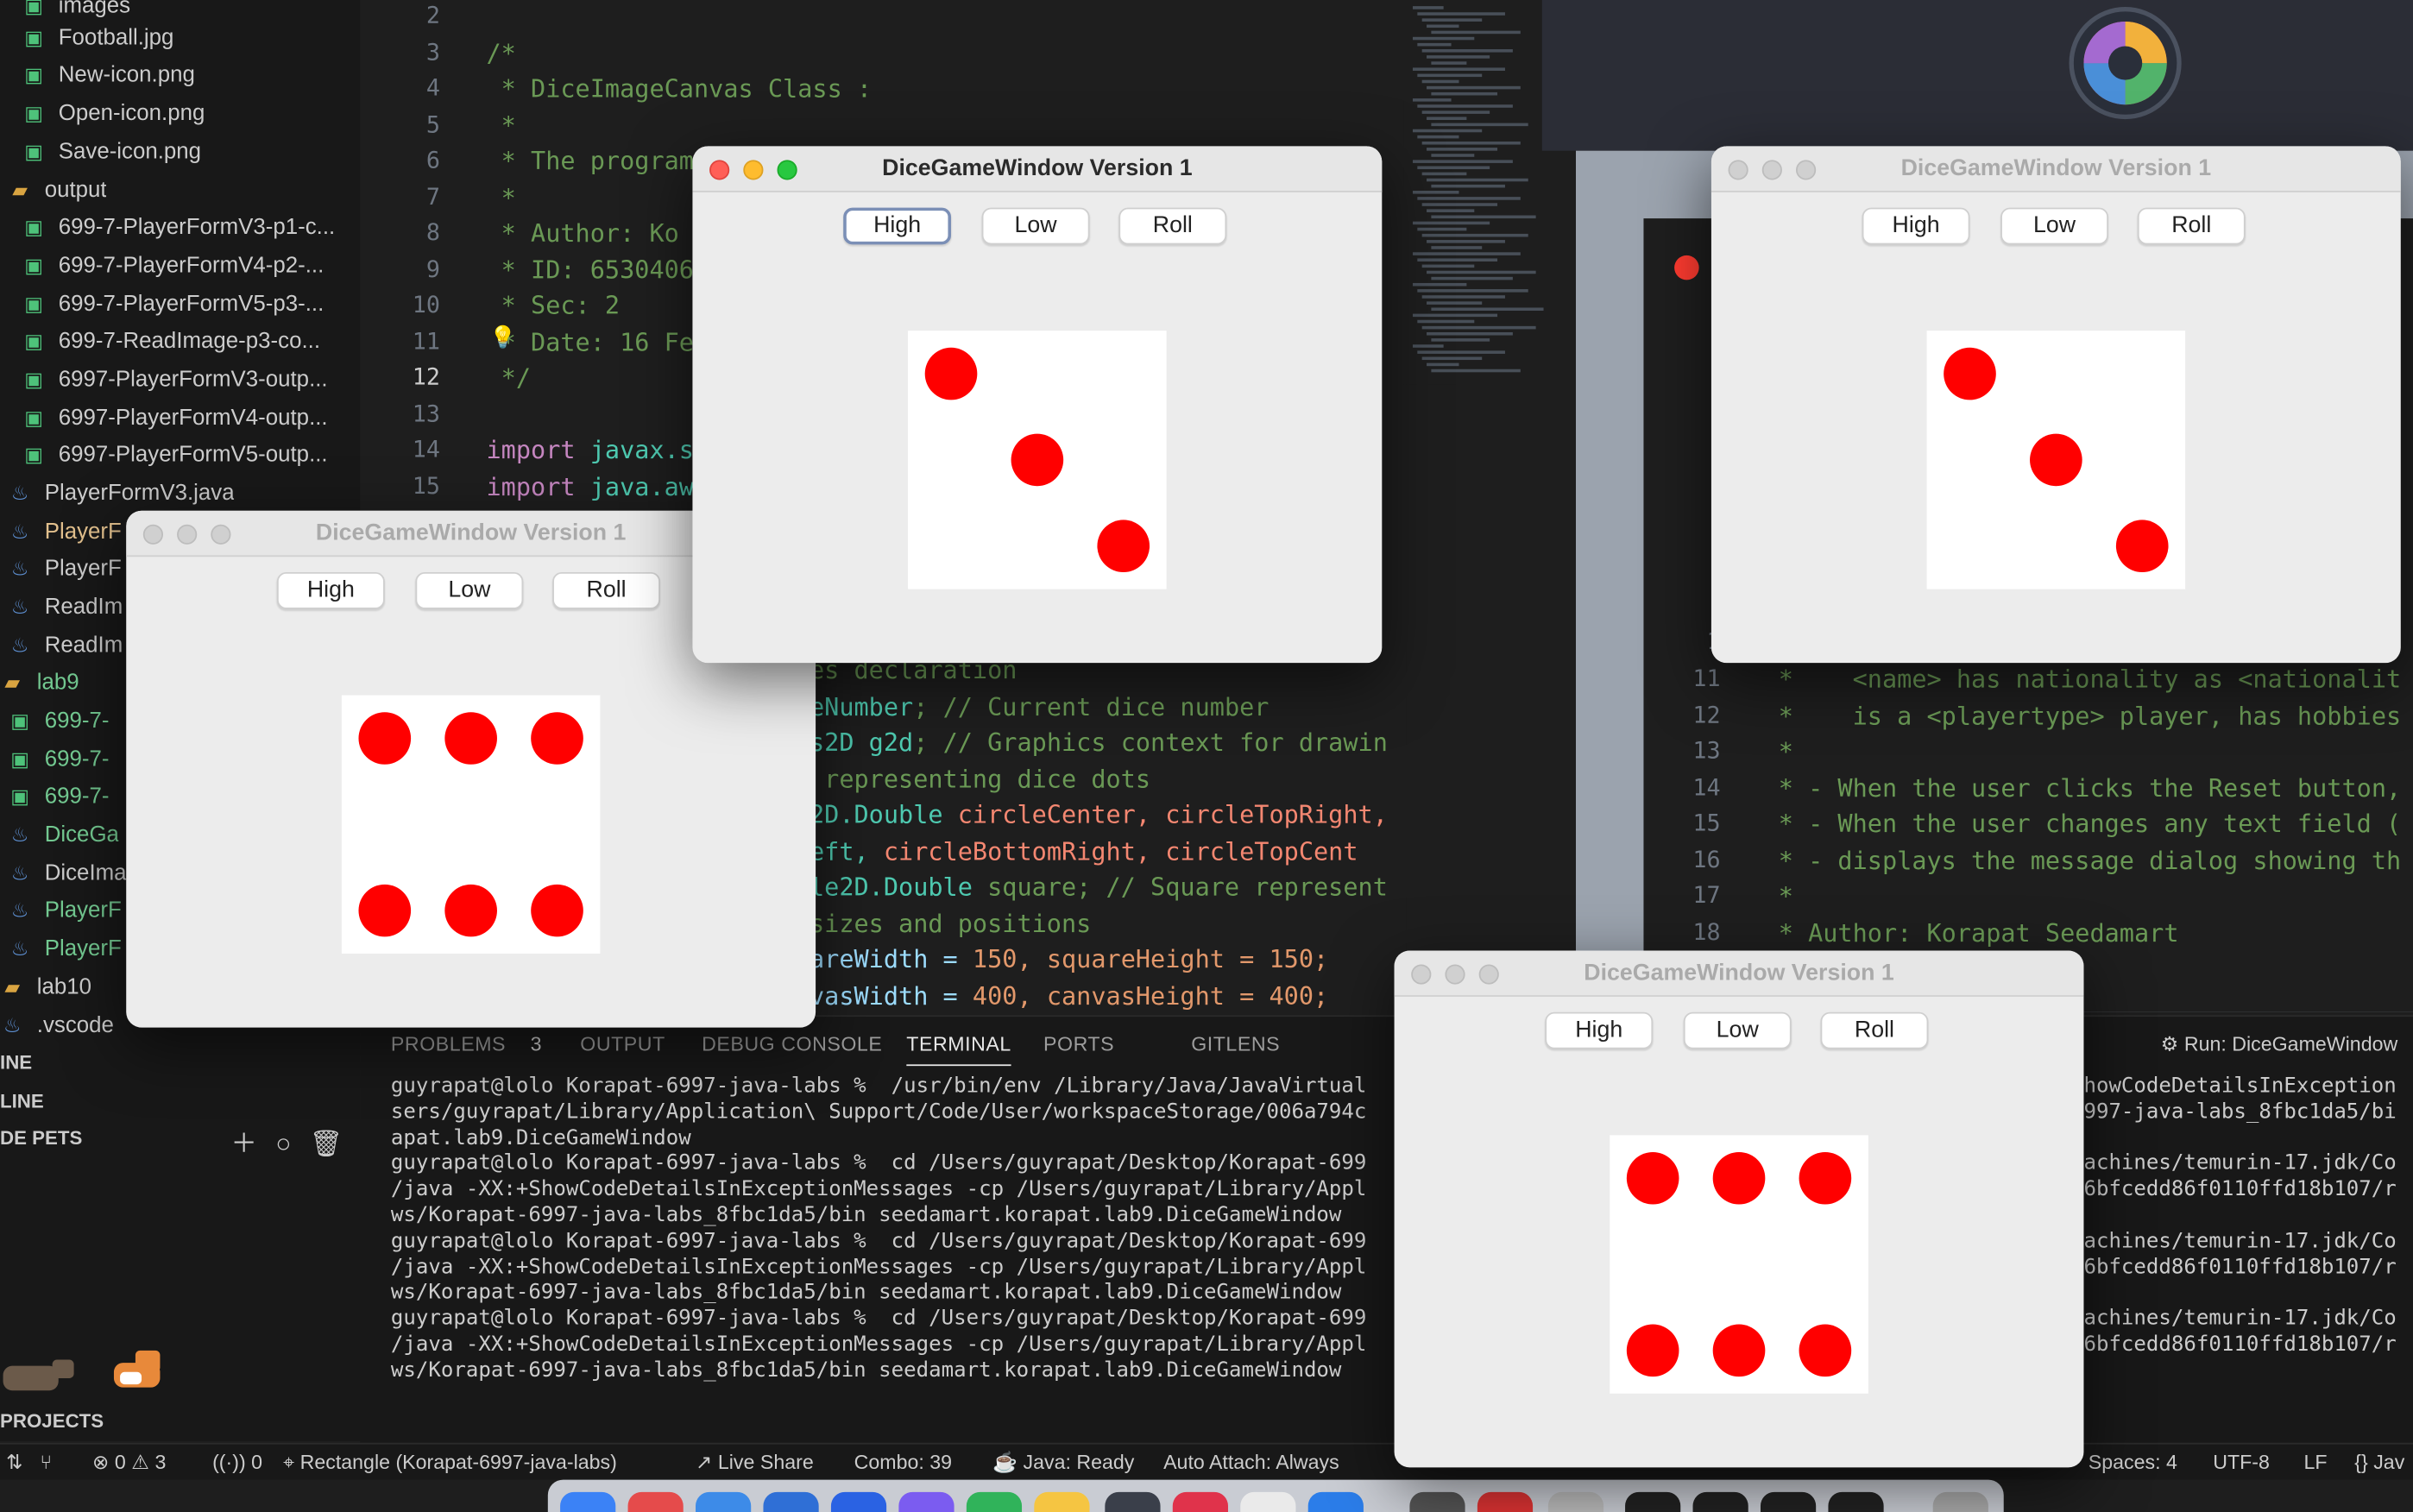 The image size is (2413, 1512). Describe the element at coordinates (1473, 193) in the screenshot. I see `minimap` at that location.